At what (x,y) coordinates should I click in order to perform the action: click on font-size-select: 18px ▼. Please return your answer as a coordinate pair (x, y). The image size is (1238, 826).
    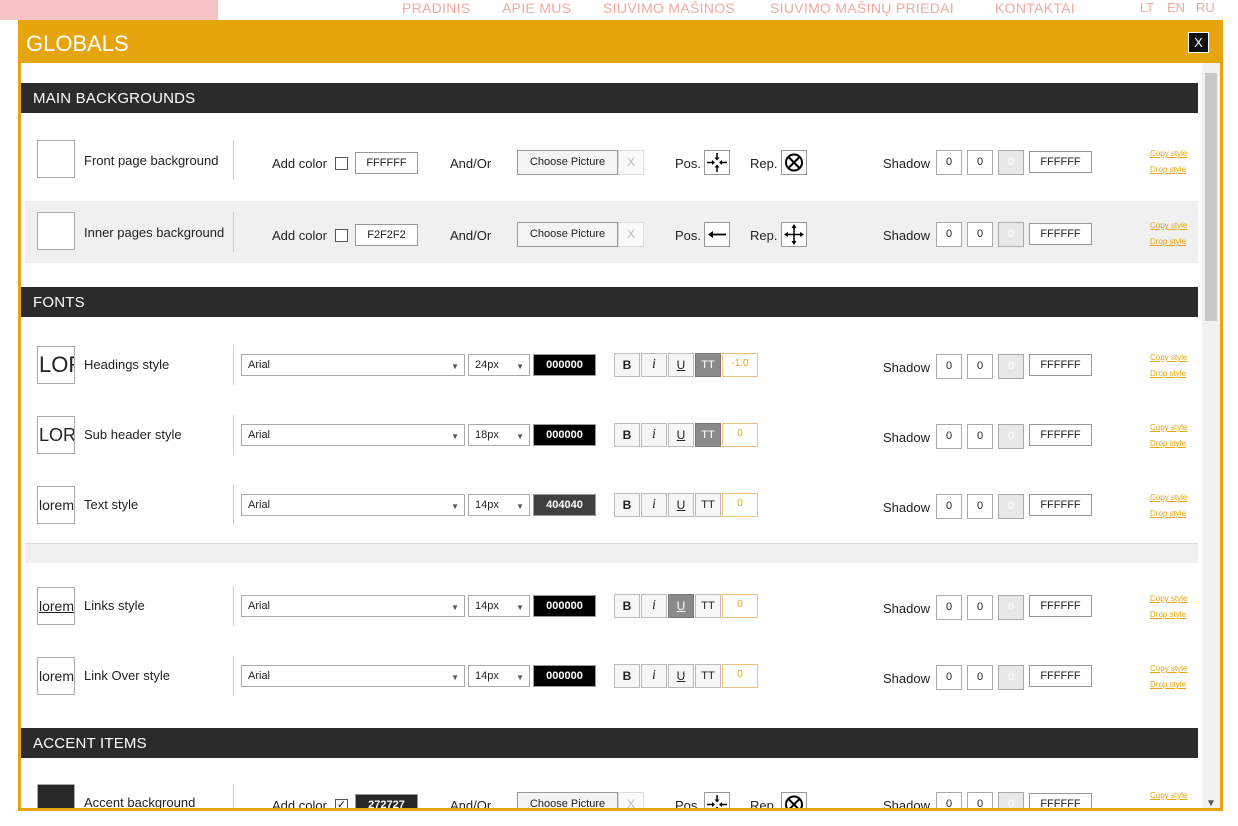
    Looking at the image, I should click on (499, 435).